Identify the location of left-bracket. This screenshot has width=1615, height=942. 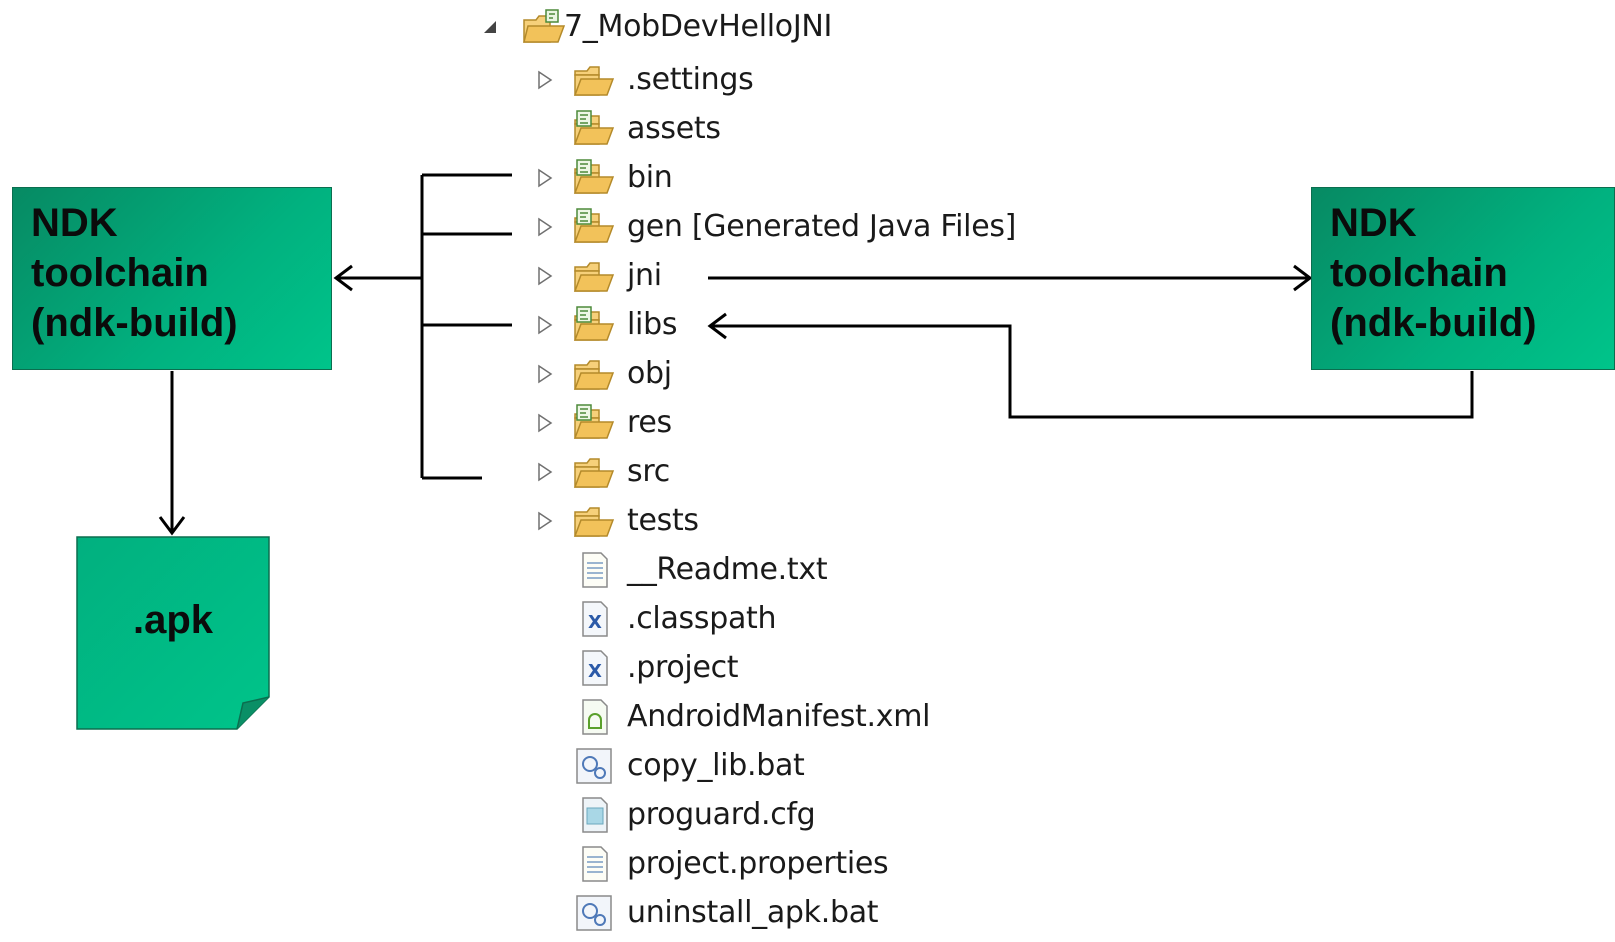
(466, 326).